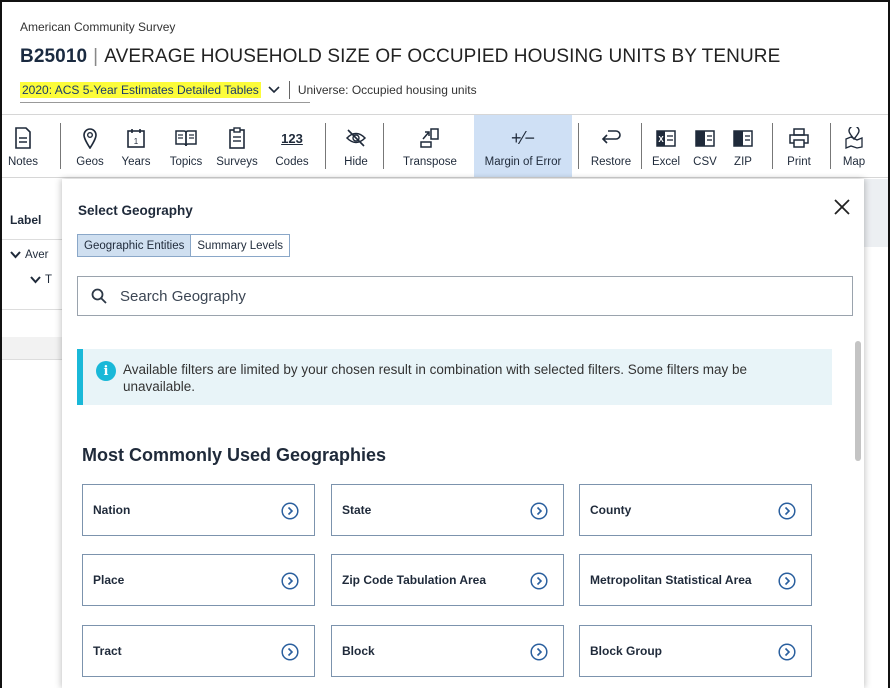 The height and width of the screenshot is (688, 890). Describe the element at coordinates (135, 245) in the screenshot. I see `tab-geographic-entities: Geographic Entities` at that location.